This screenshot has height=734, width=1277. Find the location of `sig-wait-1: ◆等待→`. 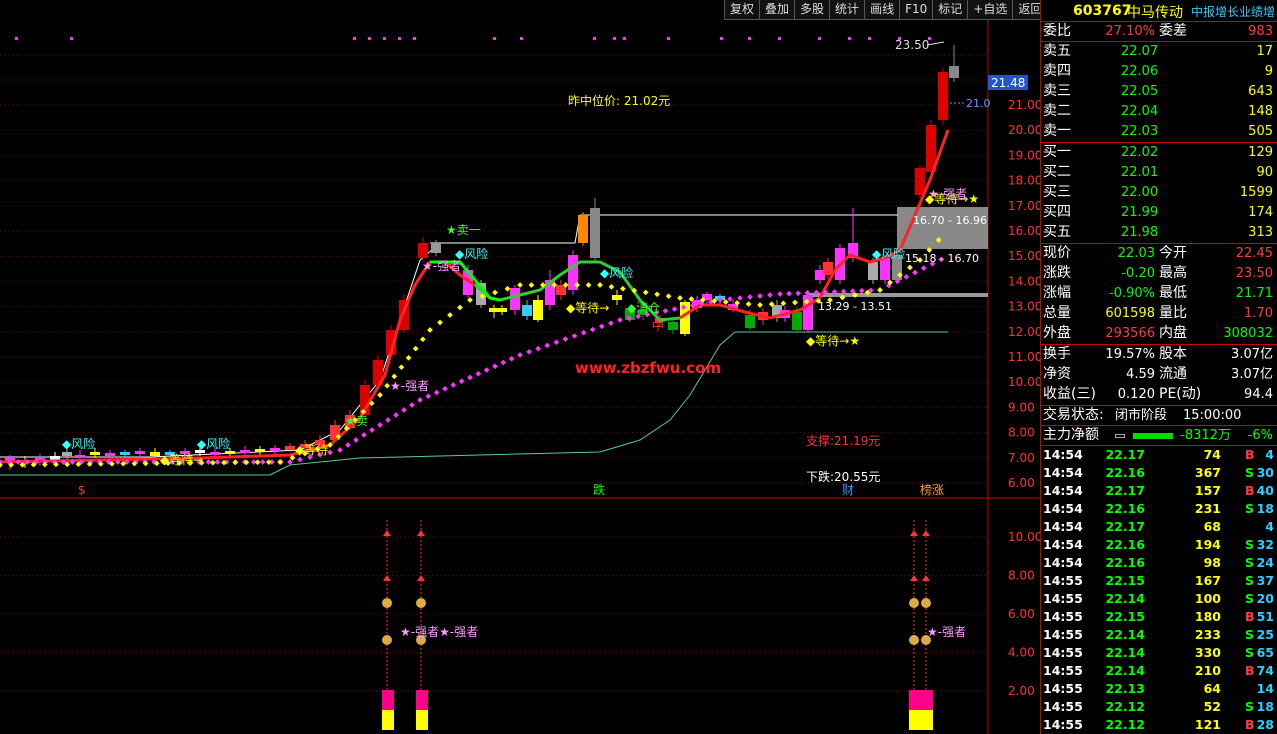

sig-wait-1: ◆等待→ is located at coordinates (587, 308).